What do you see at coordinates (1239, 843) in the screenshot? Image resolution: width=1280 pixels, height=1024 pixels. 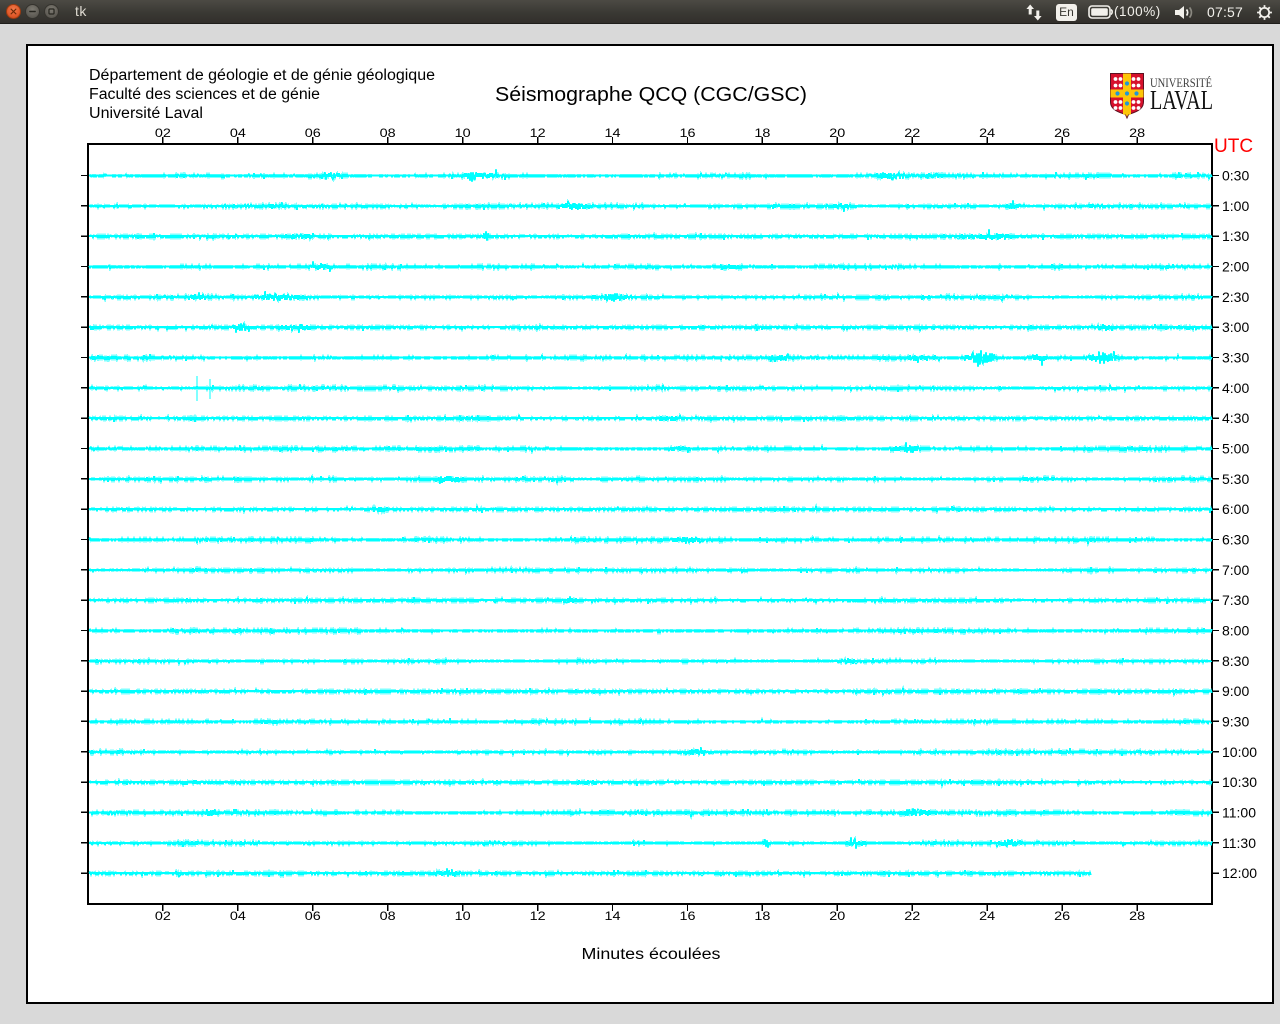 I see `svg-text: 11:30` at bounding box center [1239, 843].